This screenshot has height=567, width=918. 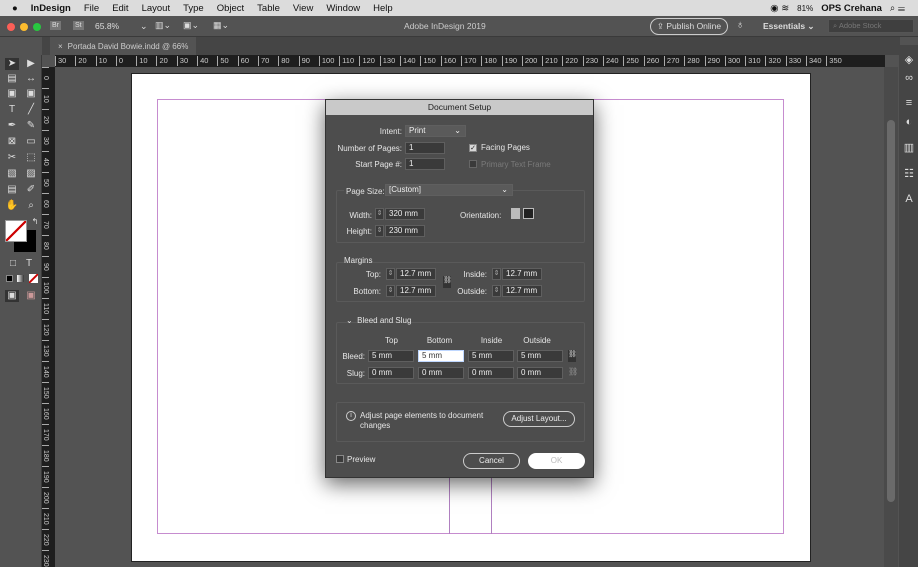 I want to click on cc-libraries-icon: ▥, so click(x=909, y=148).